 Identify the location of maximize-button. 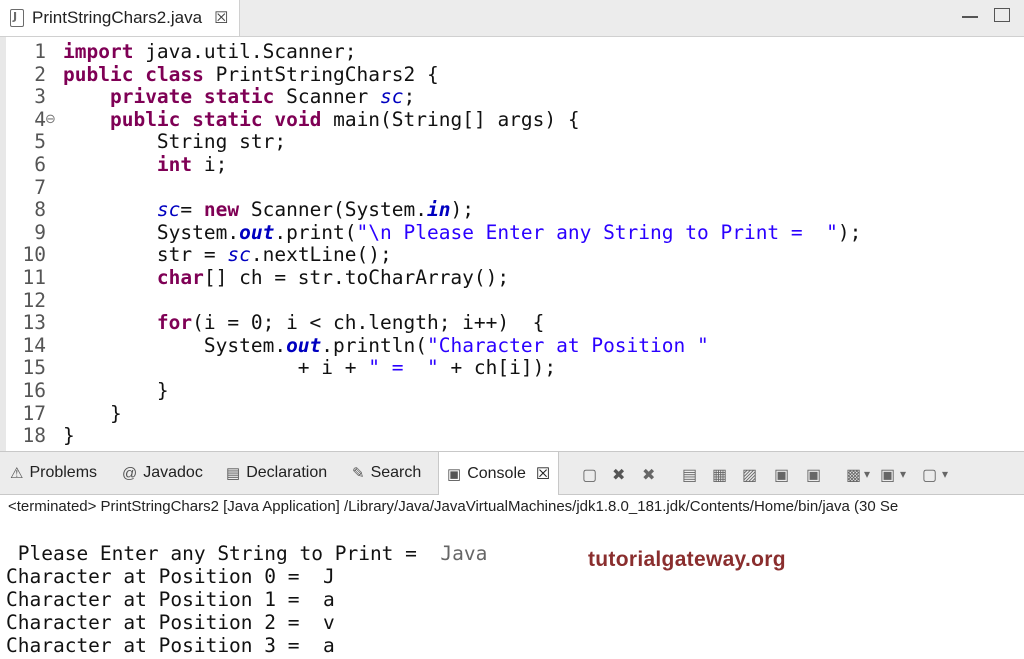
(1002, 15).